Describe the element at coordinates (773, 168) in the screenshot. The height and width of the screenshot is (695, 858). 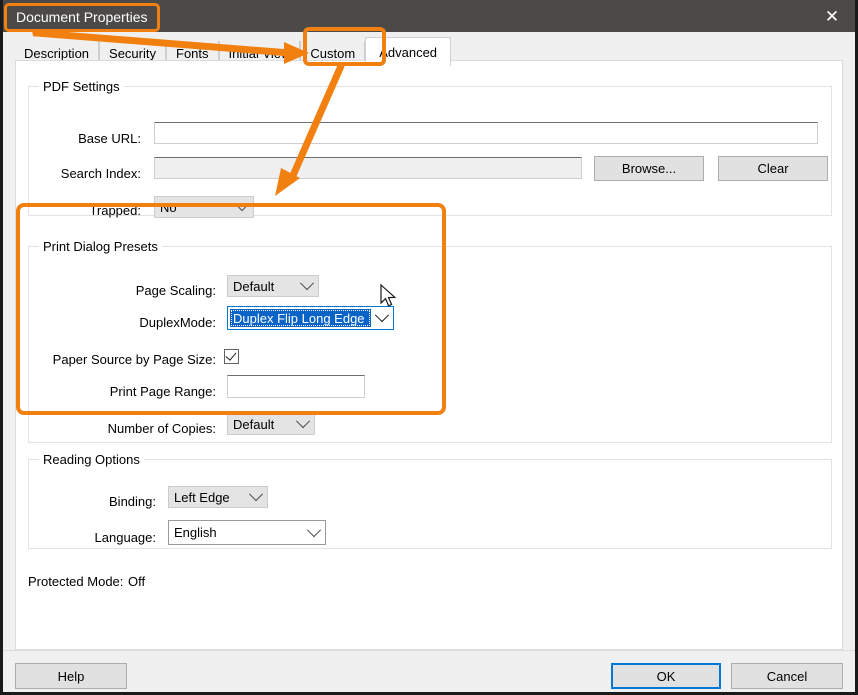
I see `clear-button: Clear` at that location.